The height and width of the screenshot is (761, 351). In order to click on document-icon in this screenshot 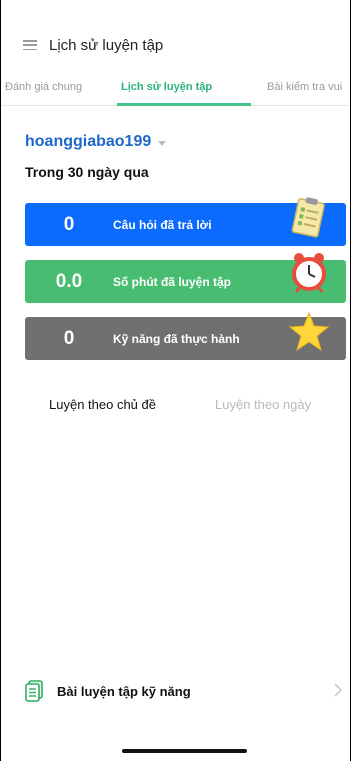, I will do `click(34, 691)`.